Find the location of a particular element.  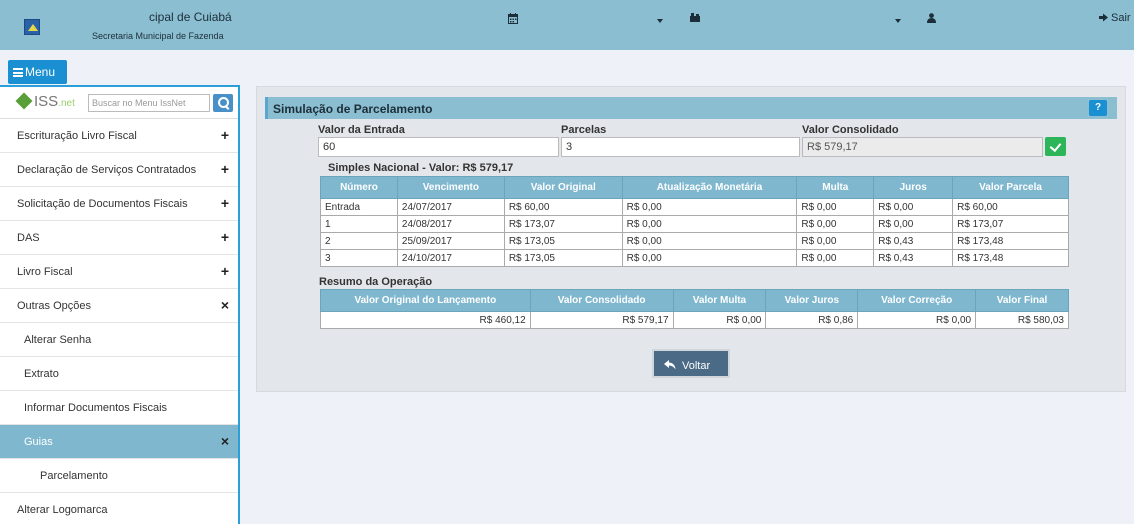

simples-title: Simples Nacional - Valor: R$ 579,17 is located at coordinates (421, 168).